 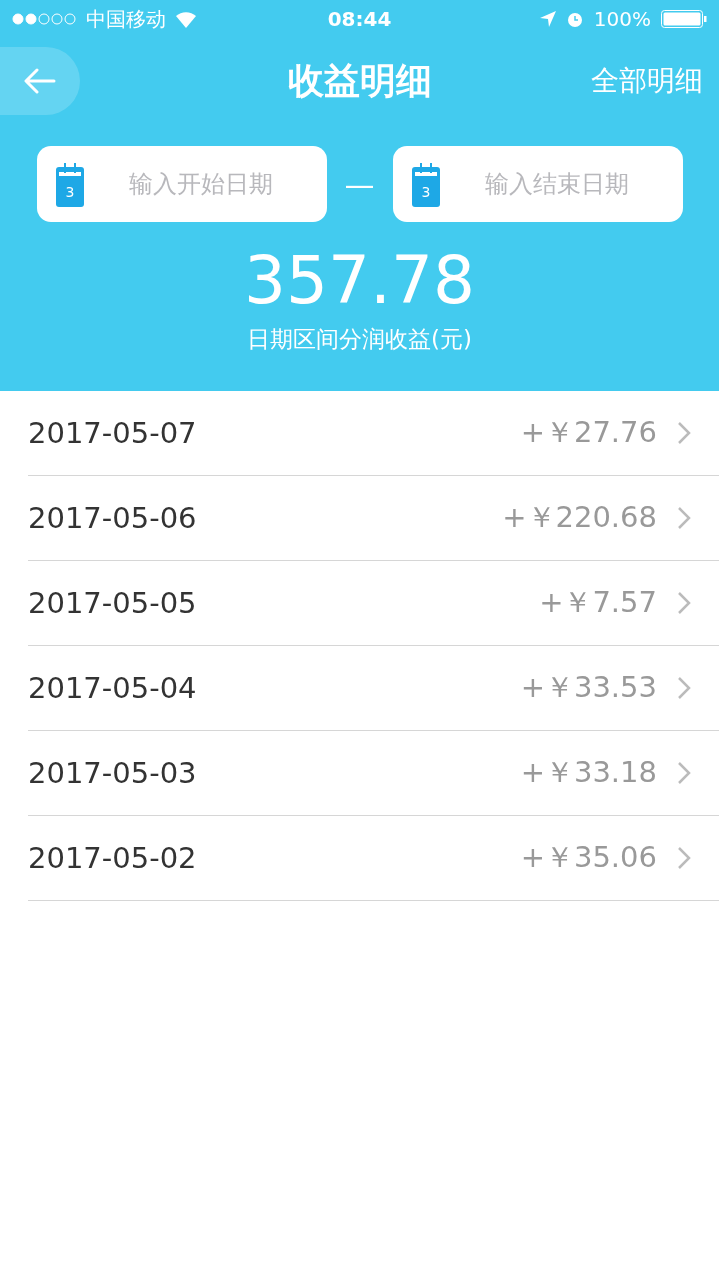 I want to click on earning-row: 2017-05-05 +￥7.57, so click(x=373, y=603).